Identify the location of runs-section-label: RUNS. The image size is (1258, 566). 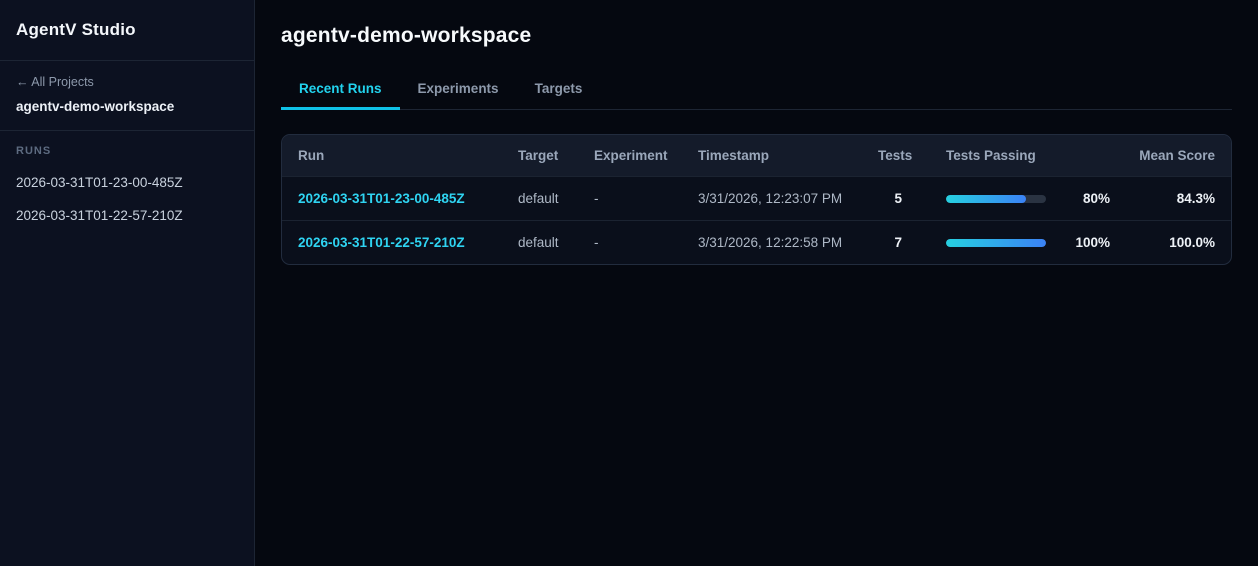
(34, 151).